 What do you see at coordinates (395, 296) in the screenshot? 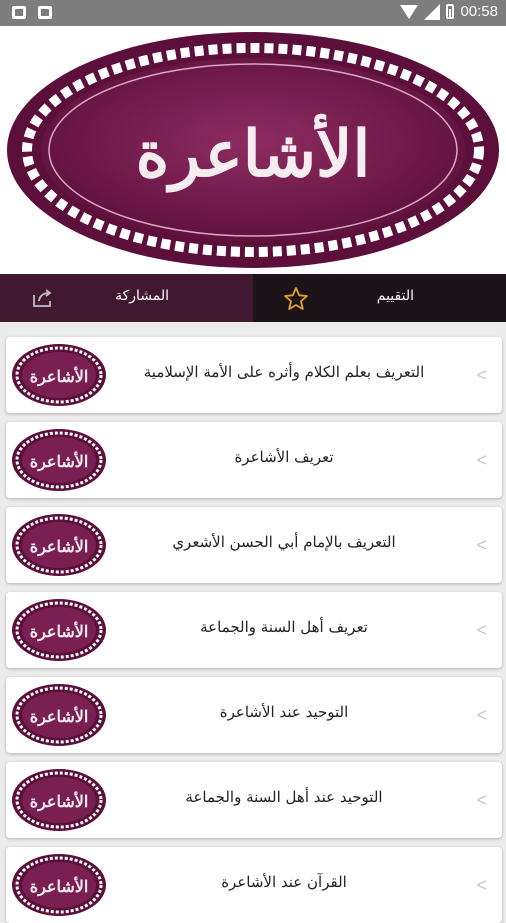
I see `tab-rate-label: التقييم` at bounding box center [395, 296].